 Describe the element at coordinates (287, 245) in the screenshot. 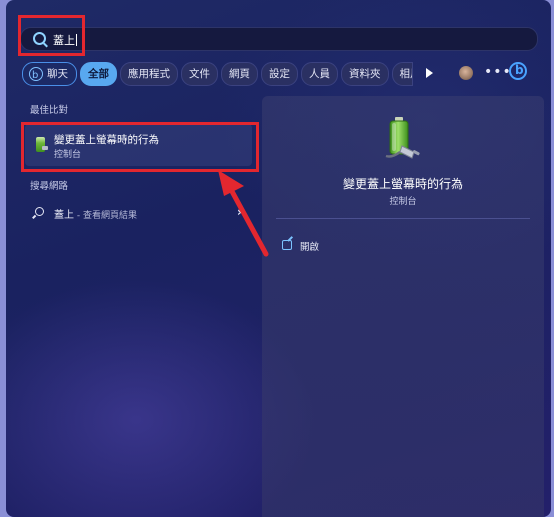

I see `open-external-icon` at that location.